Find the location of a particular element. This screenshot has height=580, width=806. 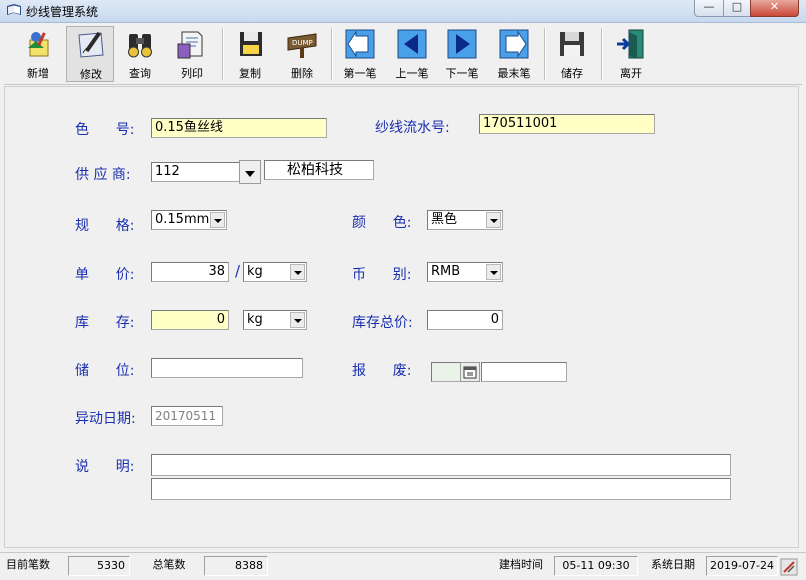

first-arrow-icon is located at coordinates (360, 44).